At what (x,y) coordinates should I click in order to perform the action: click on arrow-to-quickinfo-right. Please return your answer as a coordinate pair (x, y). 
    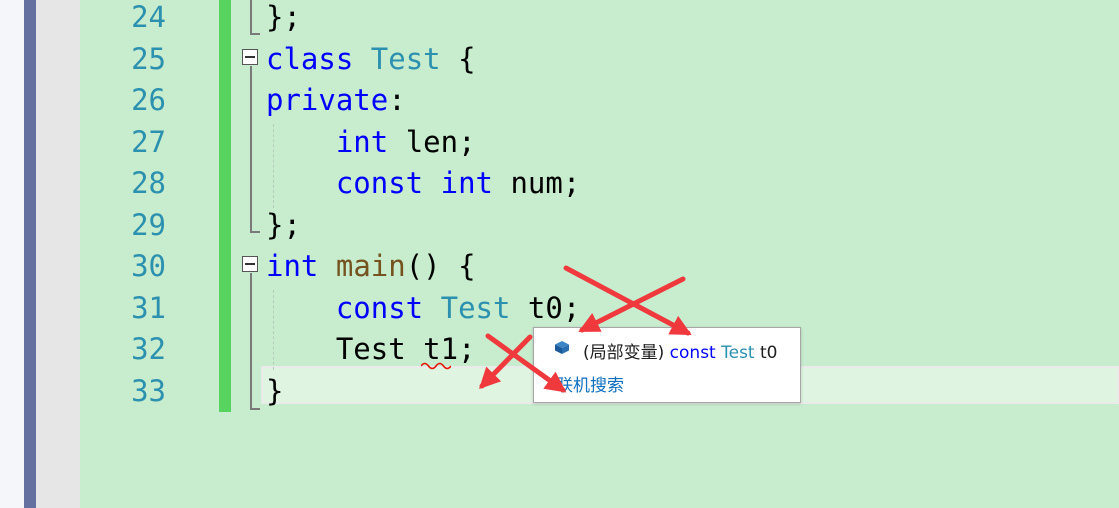
    Looking at the image, I should click on (627, 300).